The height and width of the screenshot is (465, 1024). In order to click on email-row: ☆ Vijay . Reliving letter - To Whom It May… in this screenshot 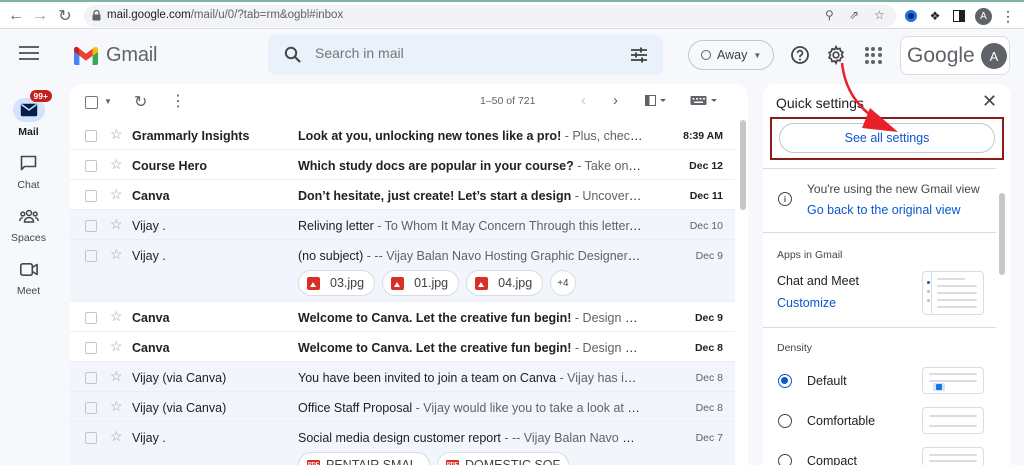, I will do `click(402, 225)`.